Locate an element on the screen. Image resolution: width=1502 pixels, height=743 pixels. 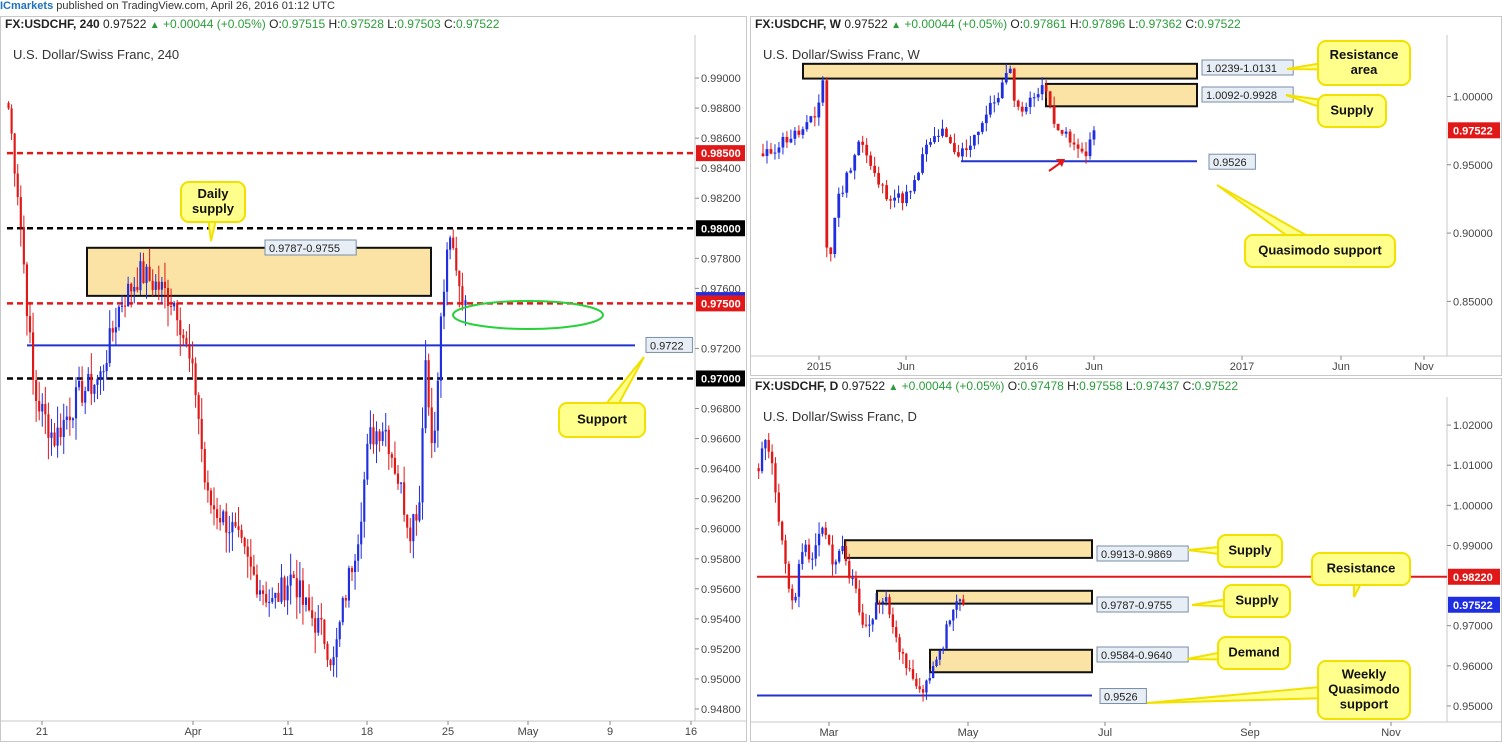
y-tick-label: 0.97000 is located at coordinates (1473, 627).